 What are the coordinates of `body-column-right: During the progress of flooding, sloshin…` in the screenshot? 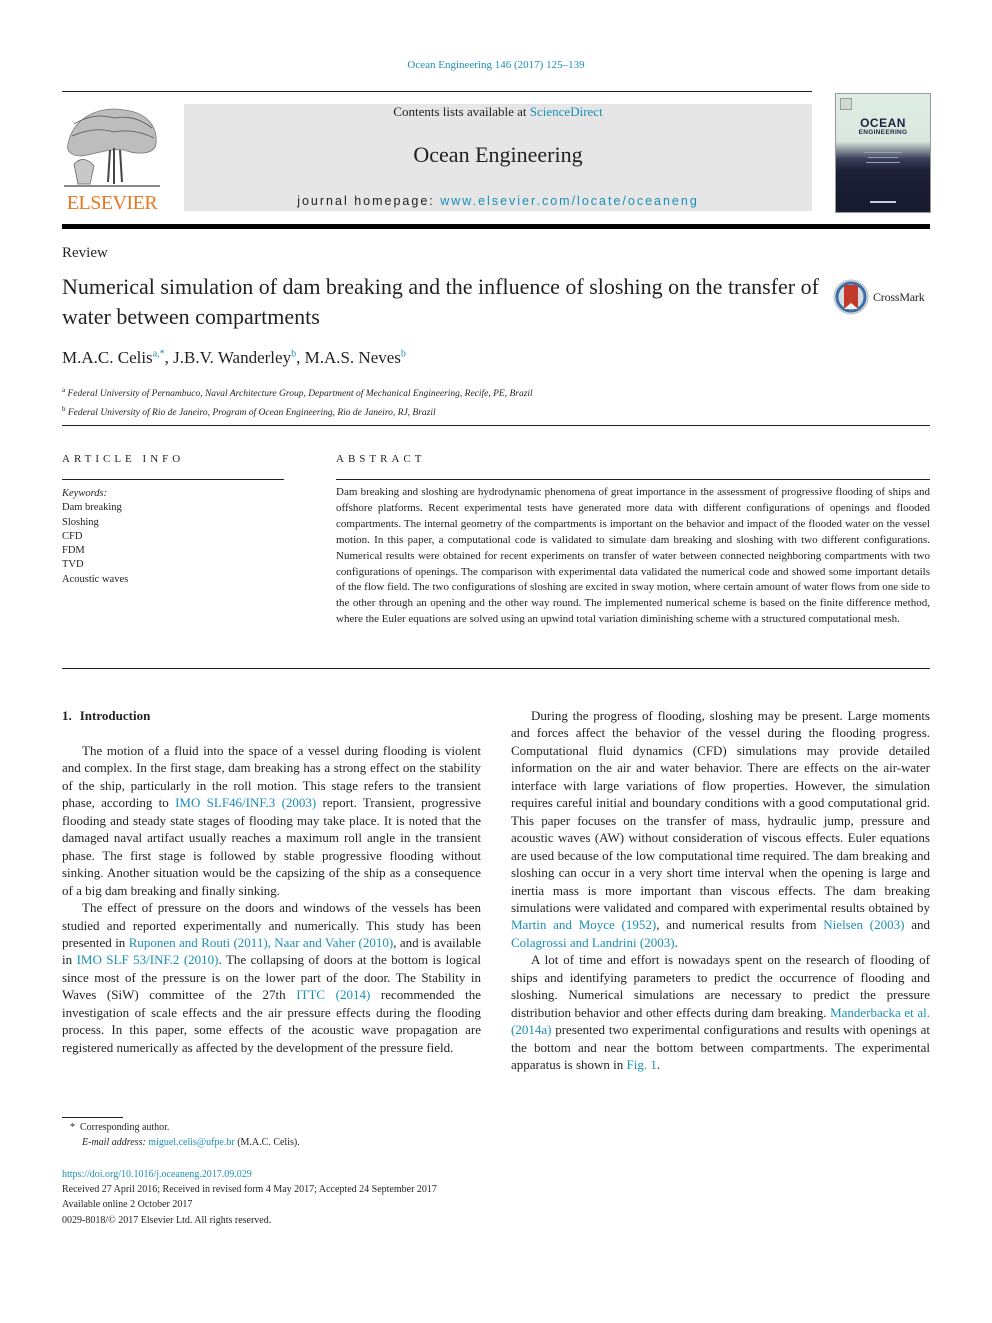 It's located at (720, 890).